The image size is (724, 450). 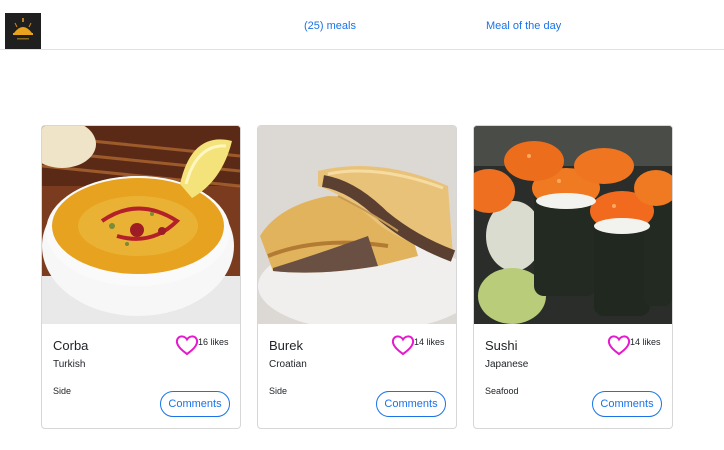 I want to click on meal-category: Seafood, so click(x=502, y=391).